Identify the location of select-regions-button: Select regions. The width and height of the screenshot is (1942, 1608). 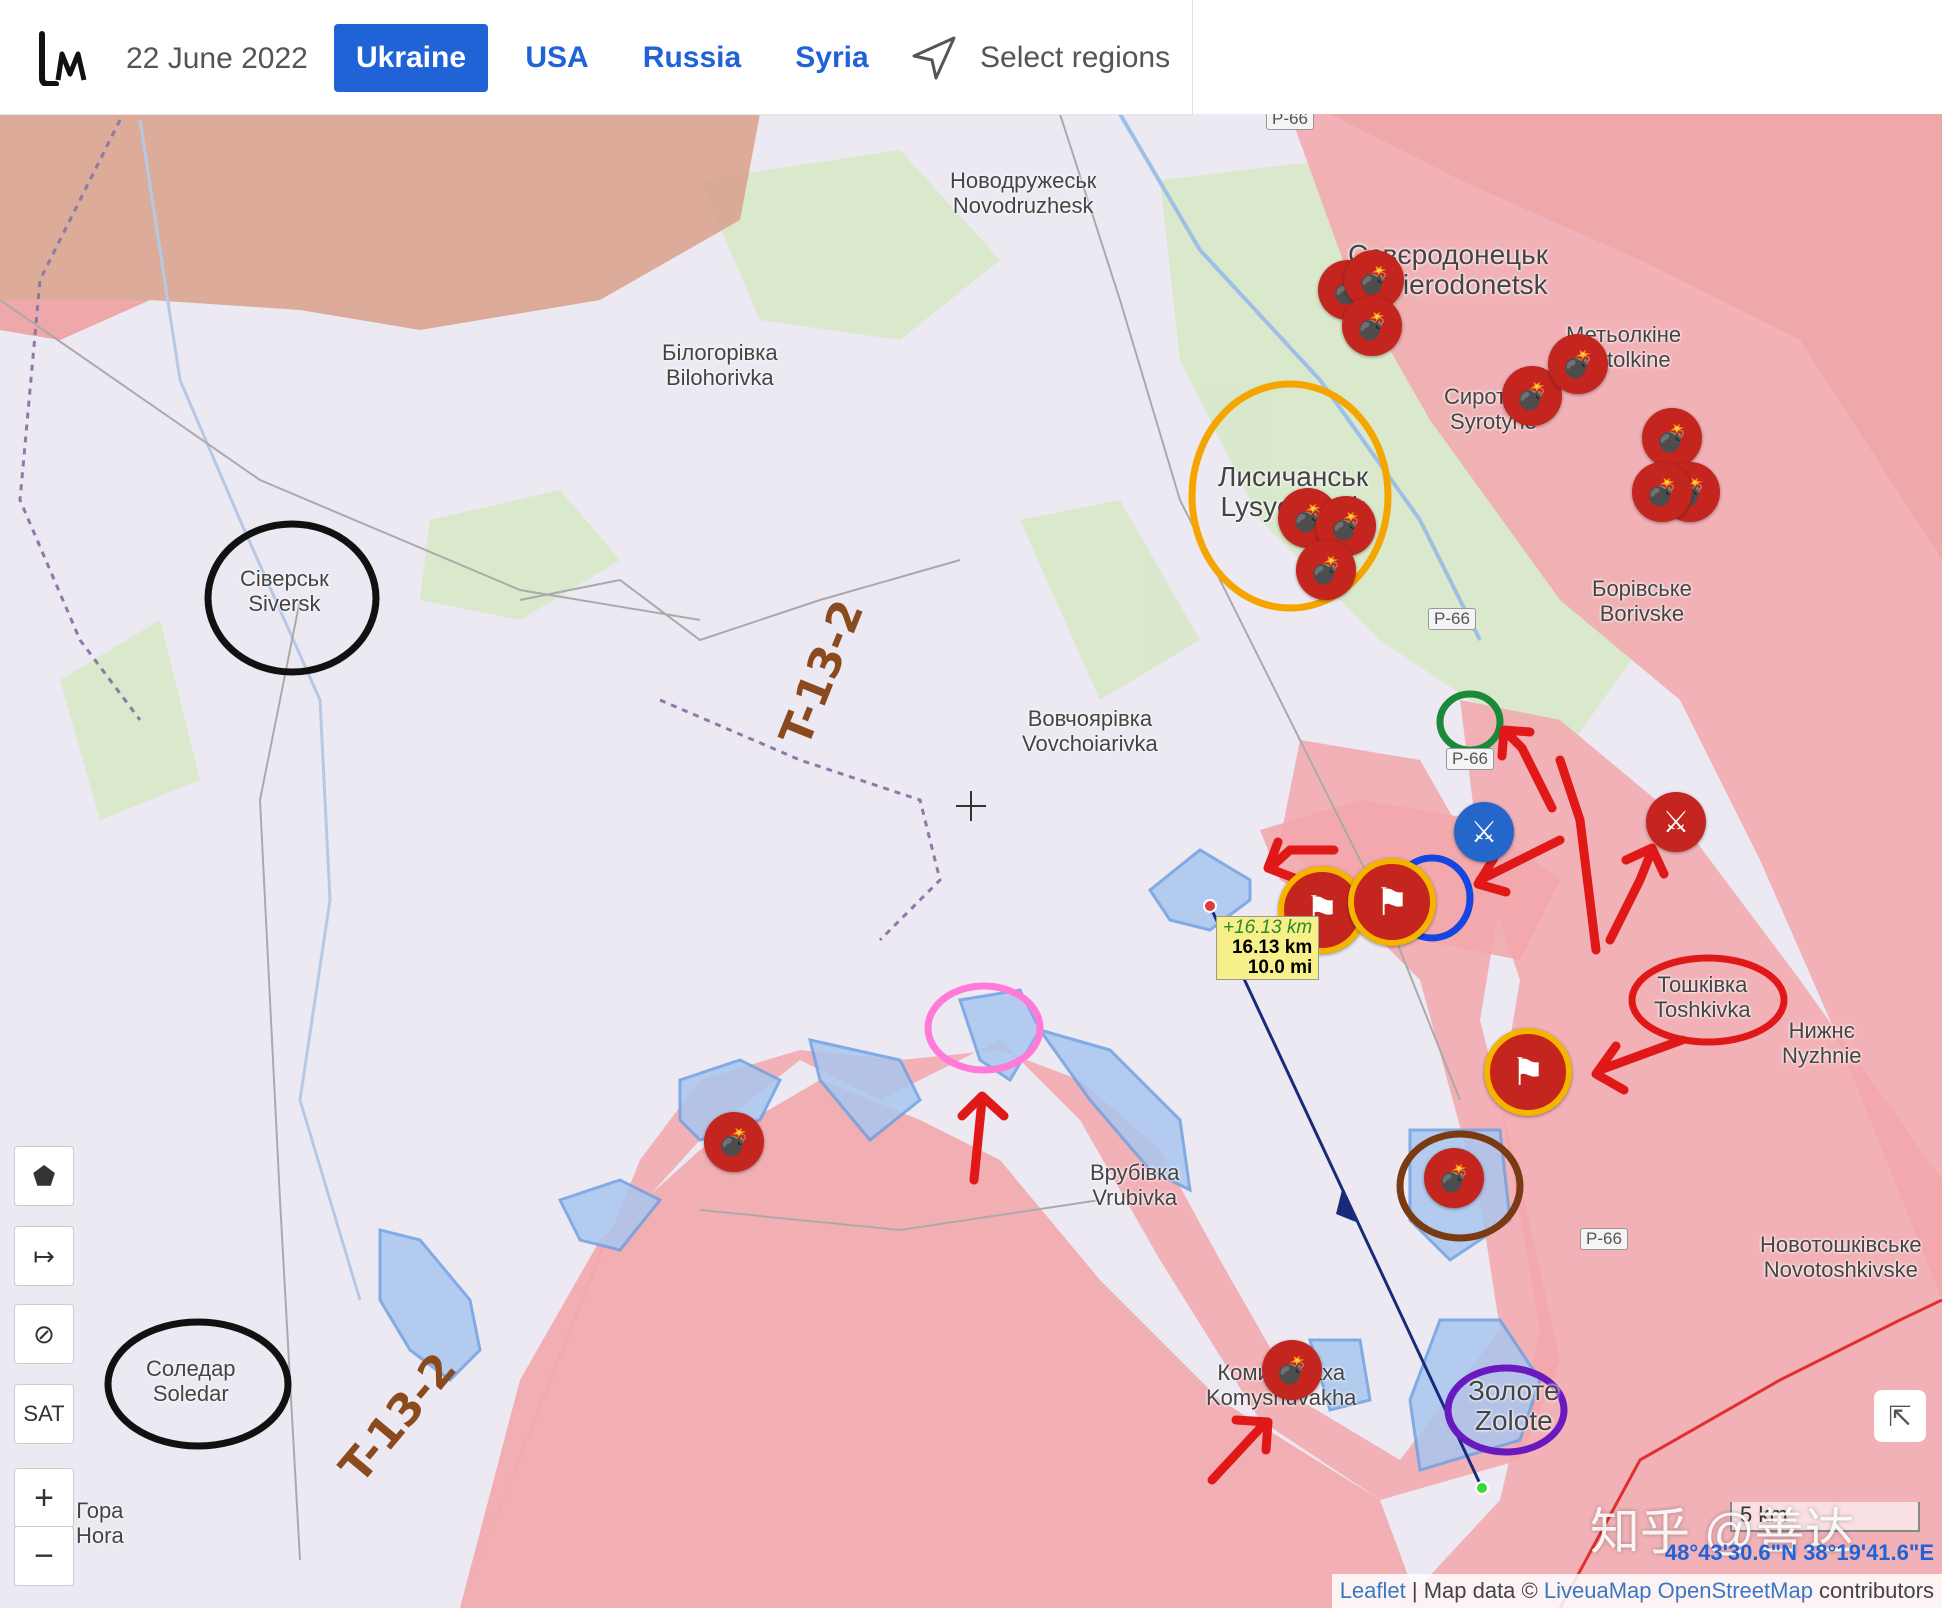
(1040, 58).